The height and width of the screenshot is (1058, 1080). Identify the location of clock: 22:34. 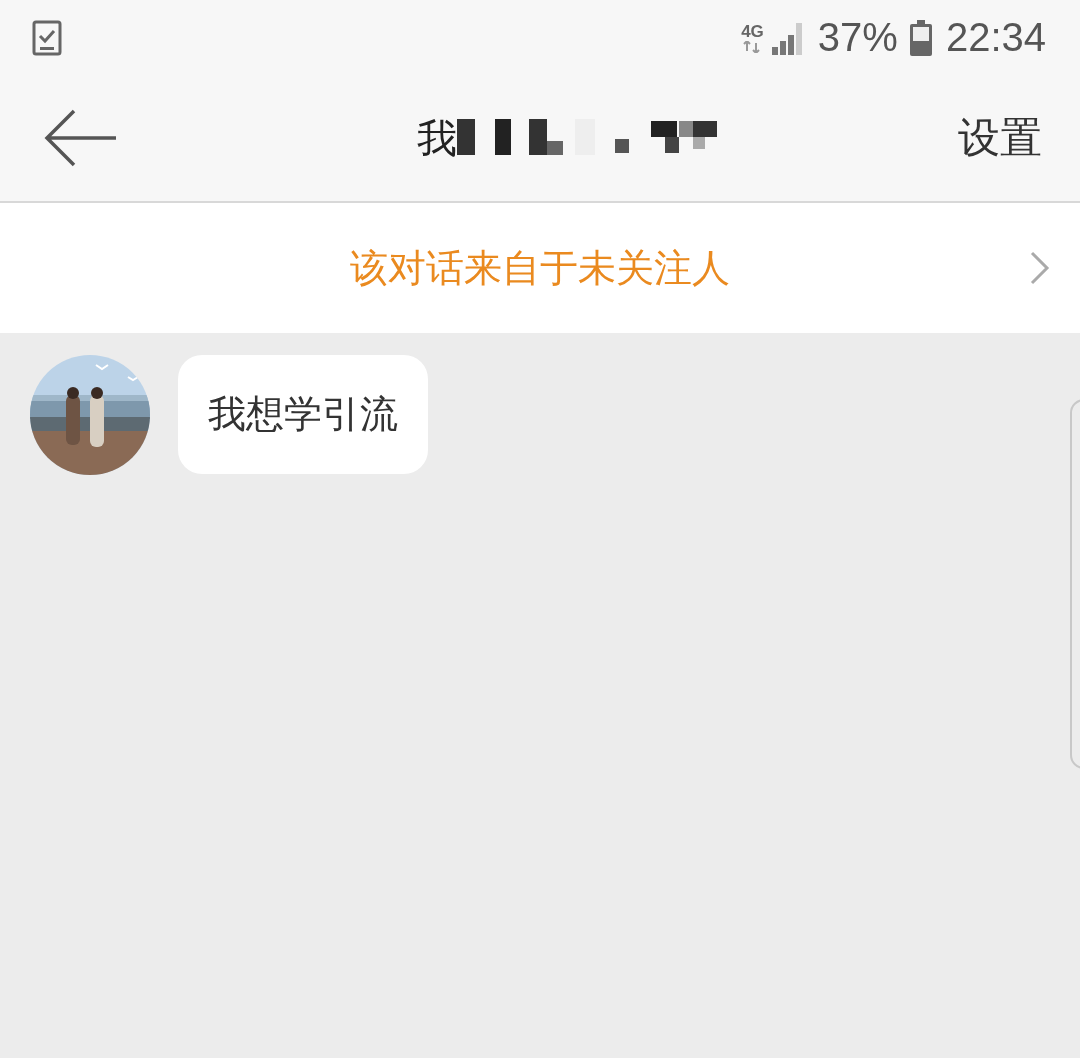
(995, 37).